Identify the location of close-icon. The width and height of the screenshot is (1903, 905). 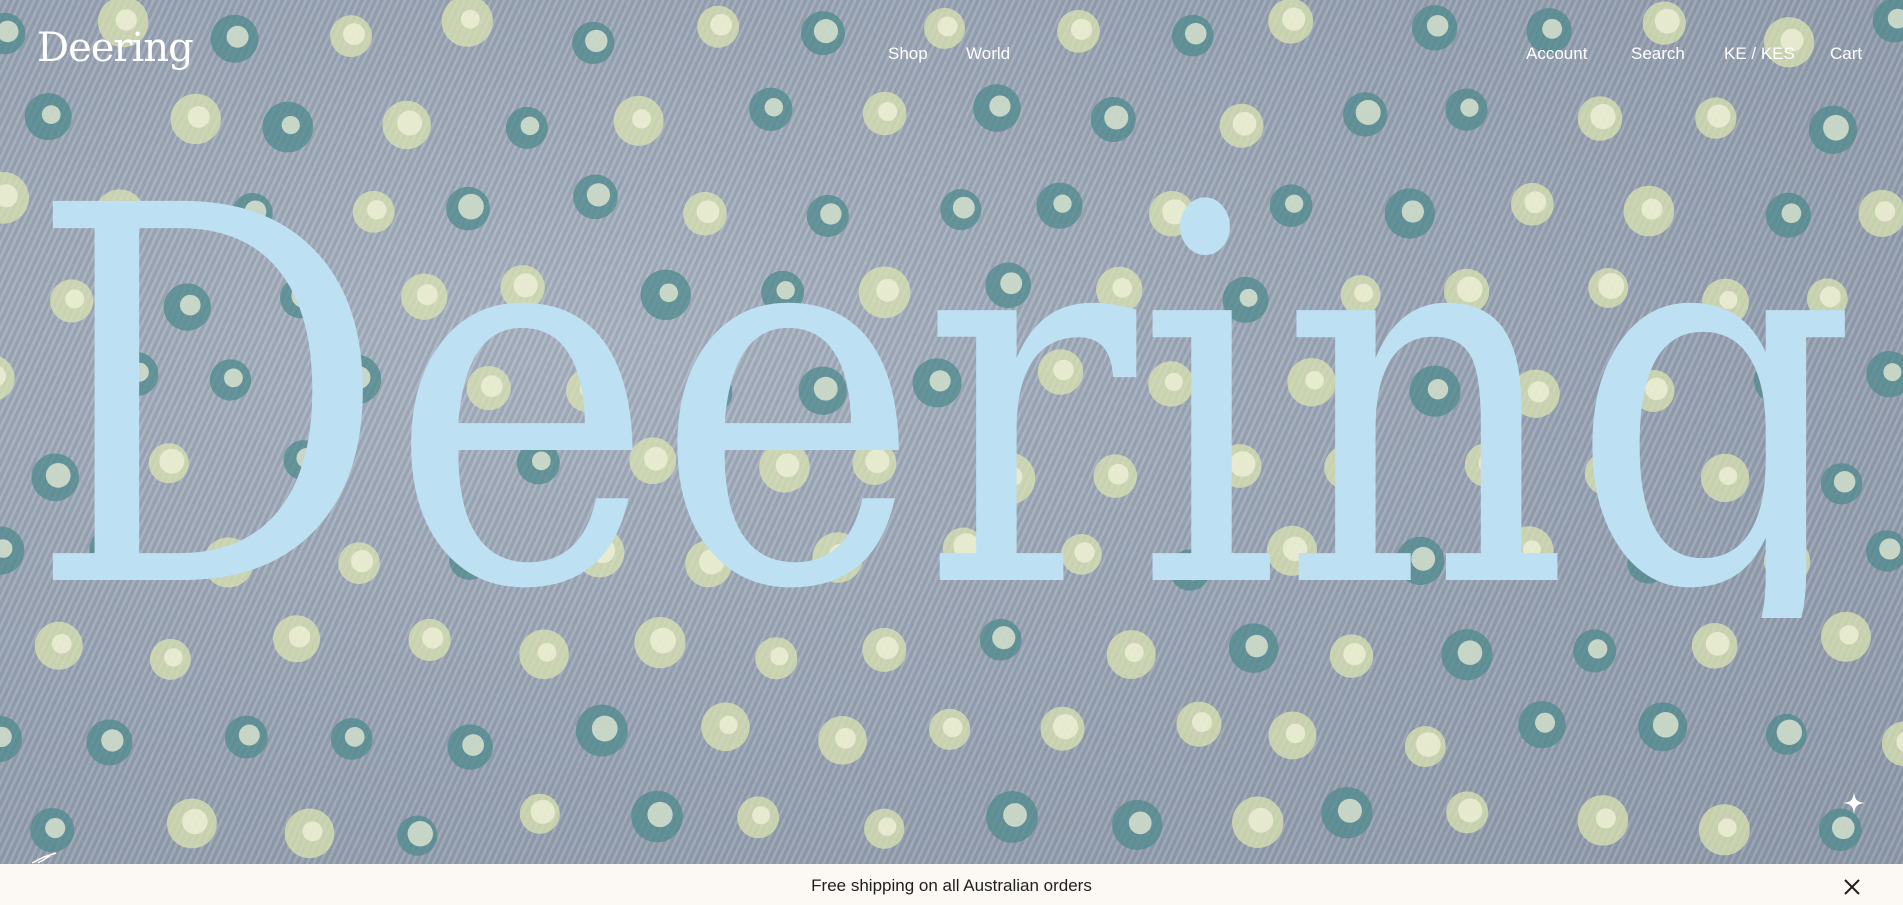
(1852, 887).